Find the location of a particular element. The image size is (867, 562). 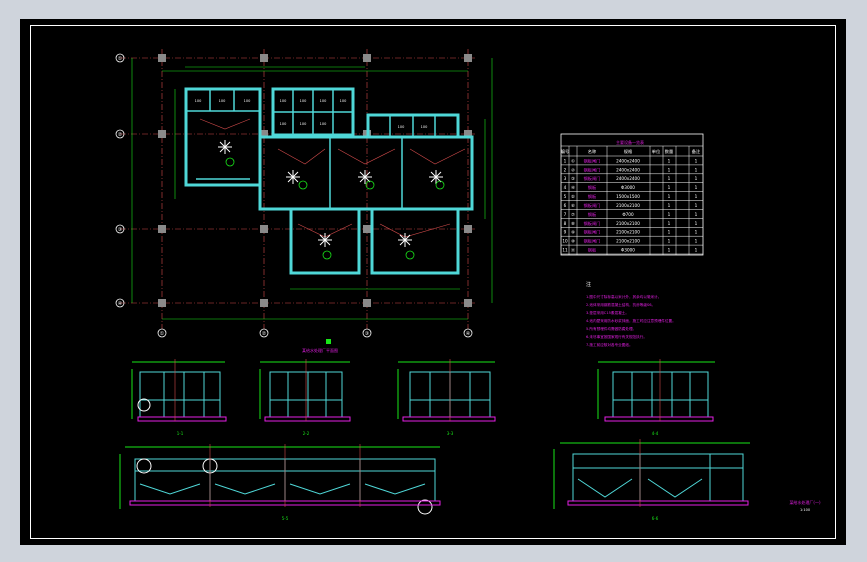

table-cell: ⑧ is located at coordinates (573, 223).